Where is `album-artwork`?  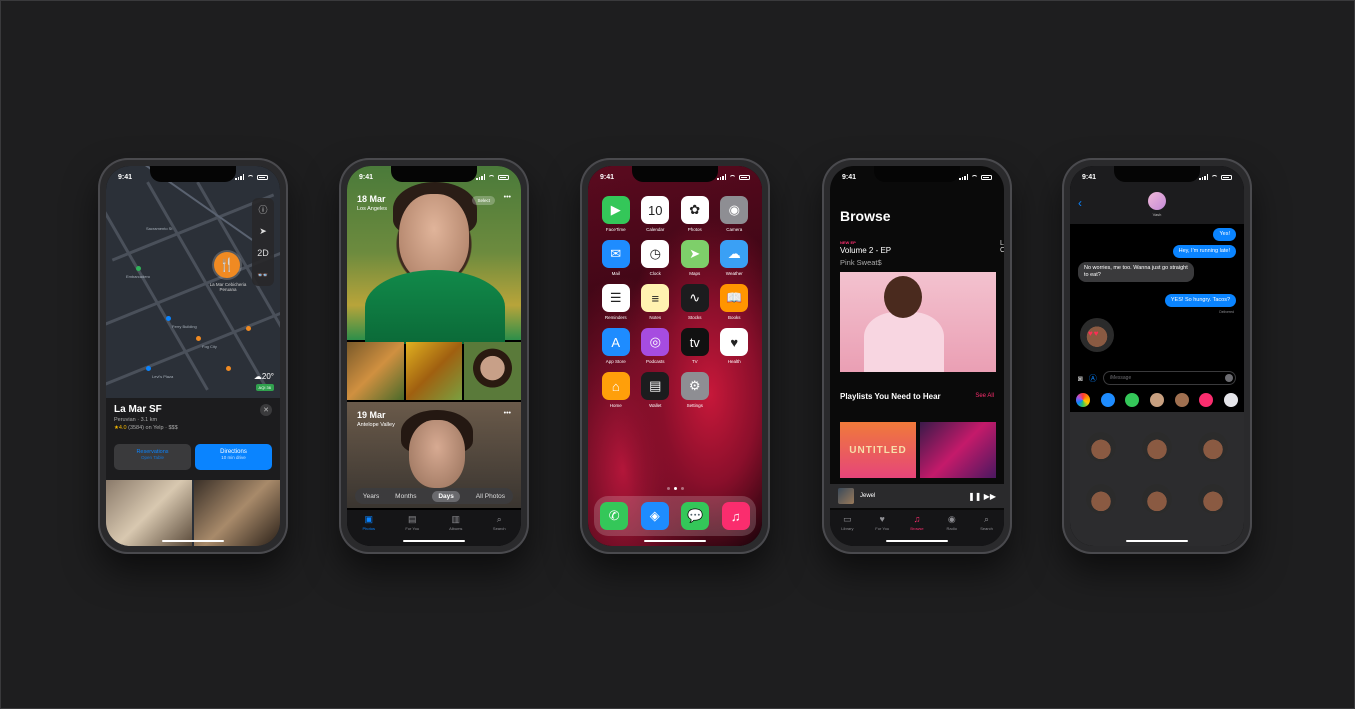
album-artwork is located at coordinates (918, 322).